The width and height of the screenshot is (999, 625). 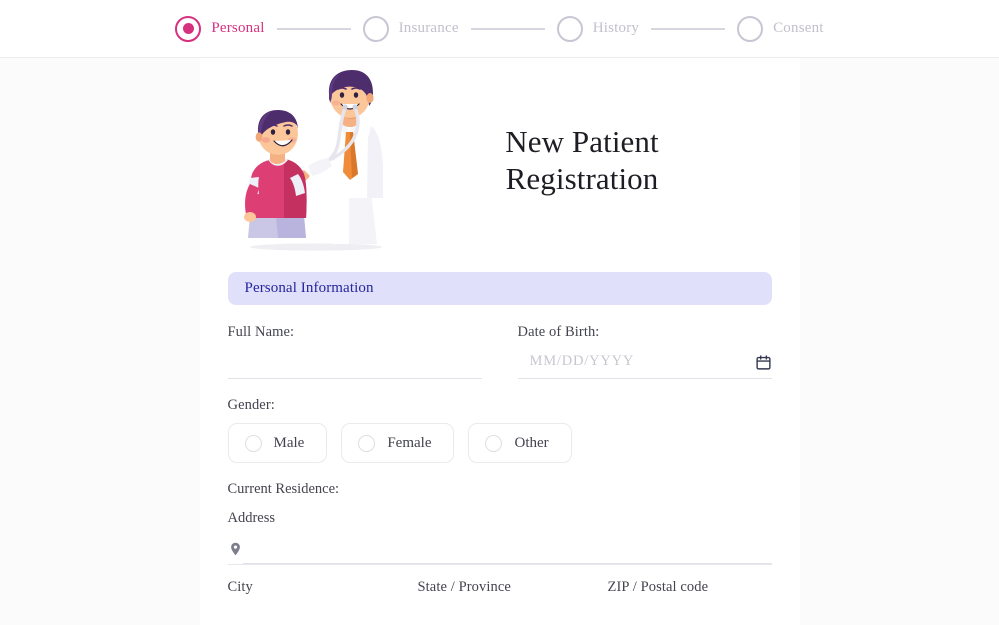 What do you see at coordinates (499, 351) in the screenshot?
I see `name-dob-row: Full Name: Date of Birth:` at bounding box center [499, 351].